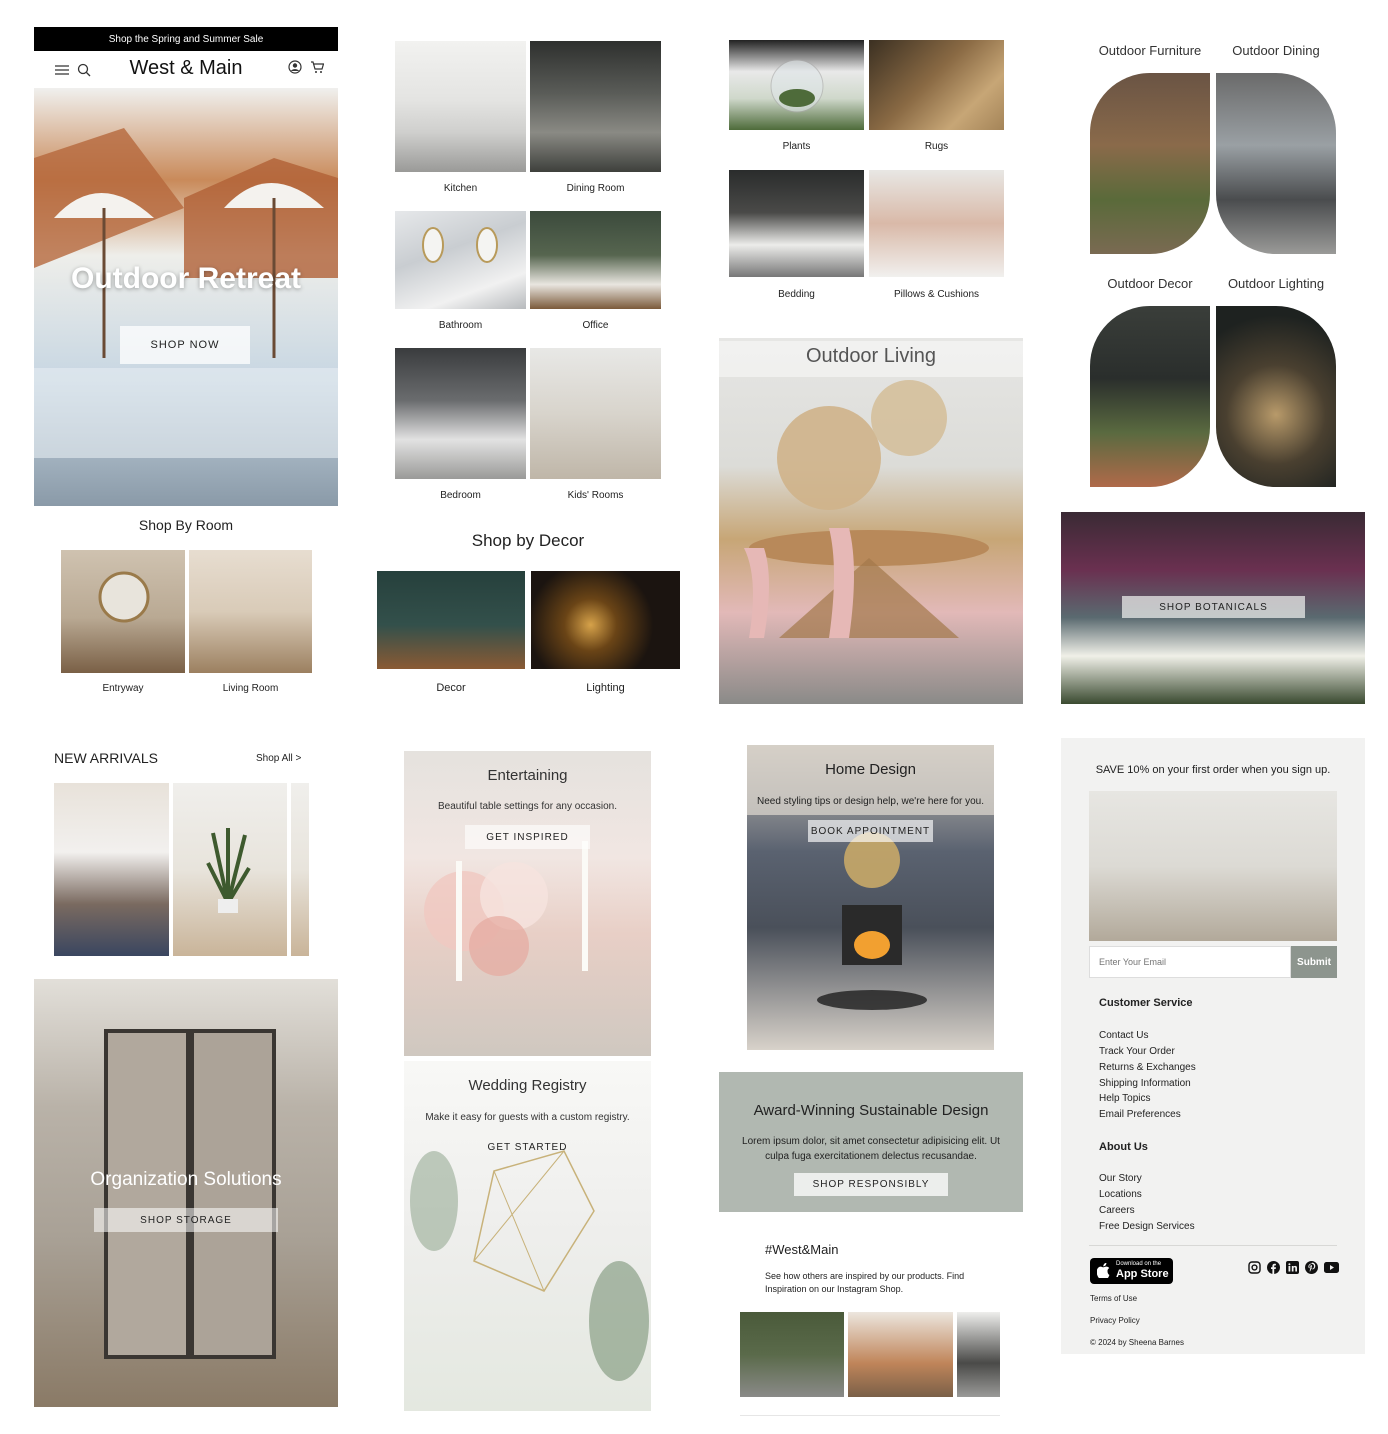 The height and width of the screenshot is (1434, 1388). What do you see at coordinates (802, 1249) in the screenshot?
I see `hashtag-heading: #West&Main` at bounding box center [802, 1249].